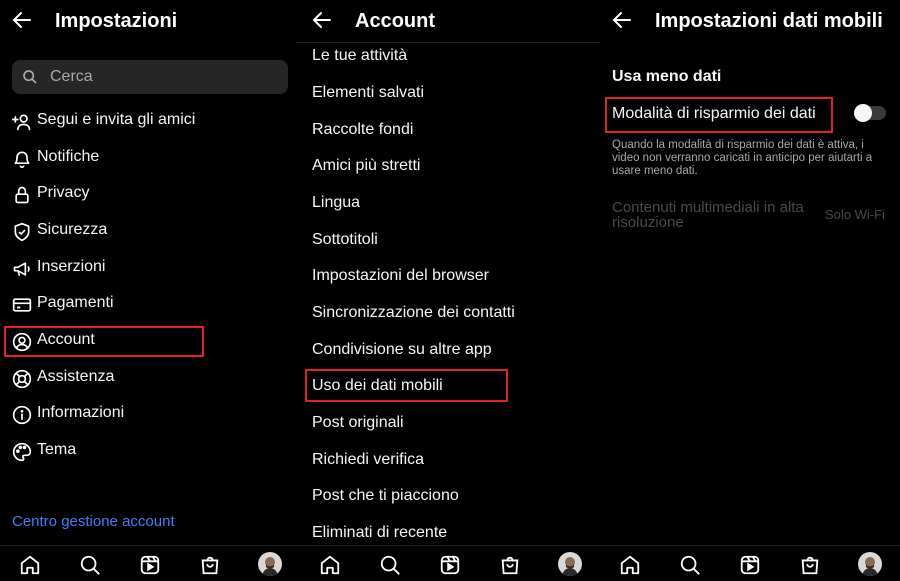 This screenshot has width=900, height=581. What do you see at coordinates (68, 156) in the screenshot?
I see `settings-item-label: Notifiche` at bounding box center [68, 156].